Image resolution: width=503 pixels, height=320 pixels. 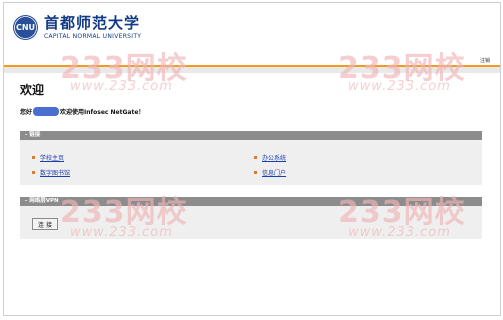 I want to click on logout-link: 注销, so click(x=485, y=60).